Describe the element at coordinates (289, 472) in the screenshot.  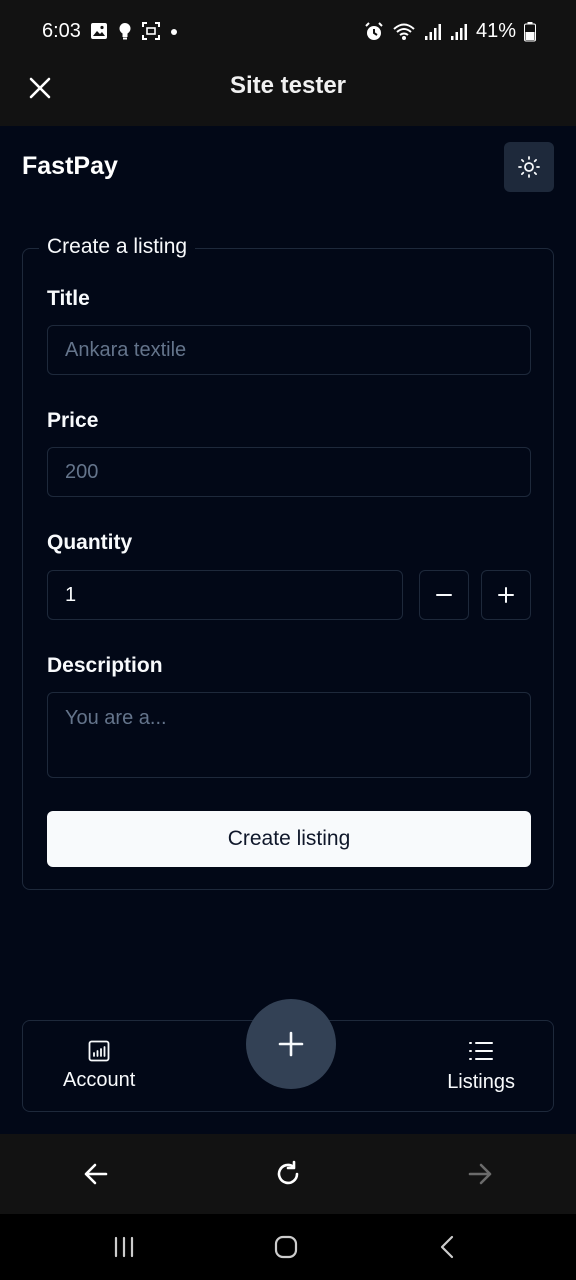
I see `price-input` at that location.